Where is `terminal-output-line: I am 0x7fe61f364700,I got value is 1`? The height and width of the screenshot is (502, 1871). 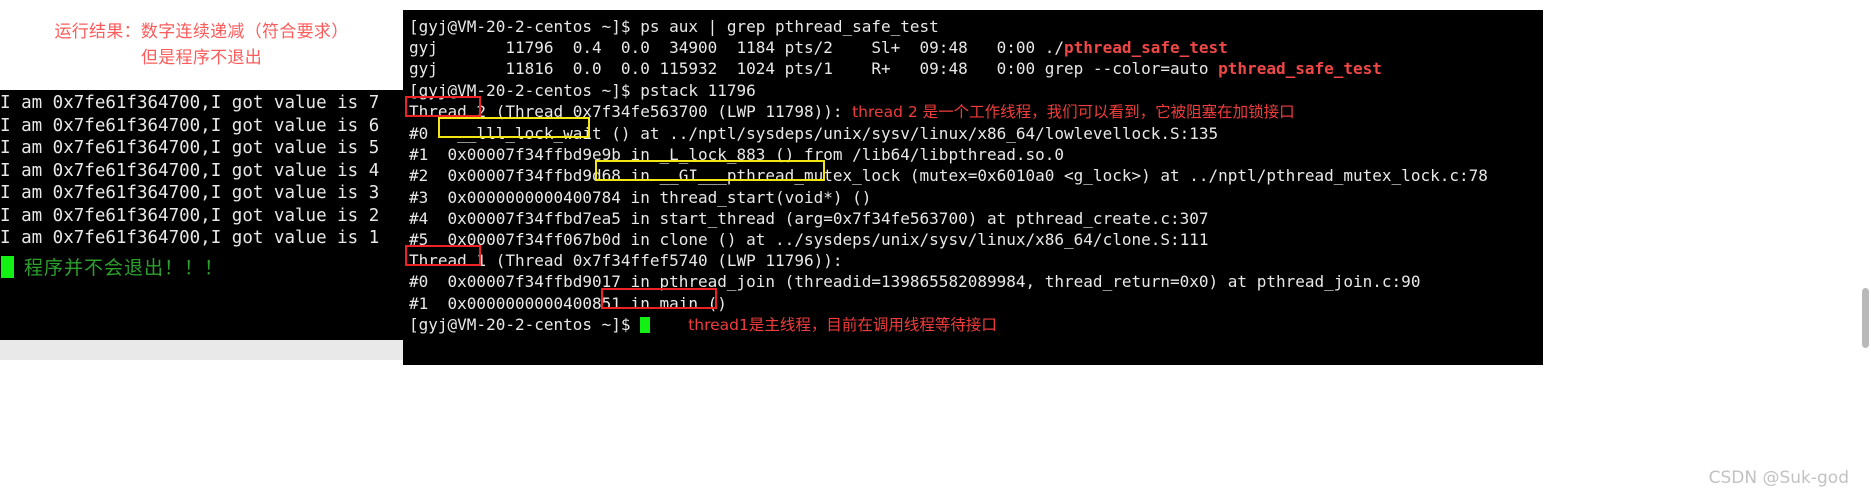 terminal-output-line: I am 0x7fe61f364700,I got value is 1 is located at coordinates (190, 238).